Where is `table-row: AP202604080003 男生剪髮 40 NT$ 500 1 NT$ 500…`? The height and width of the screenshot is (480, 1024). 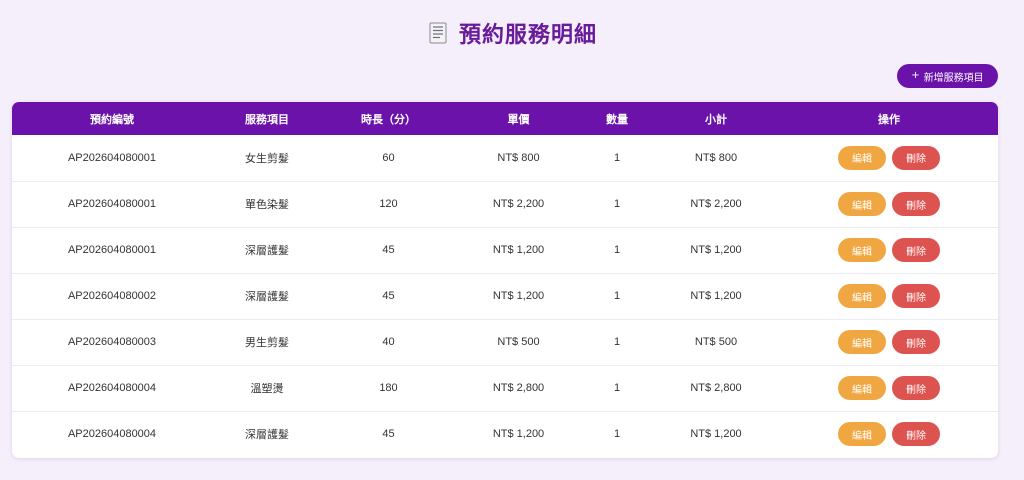 table-row: AP202604080003 男生剪髮 40 NT$ 500 1 NT$ 500… is located at coordinates (505, 342).